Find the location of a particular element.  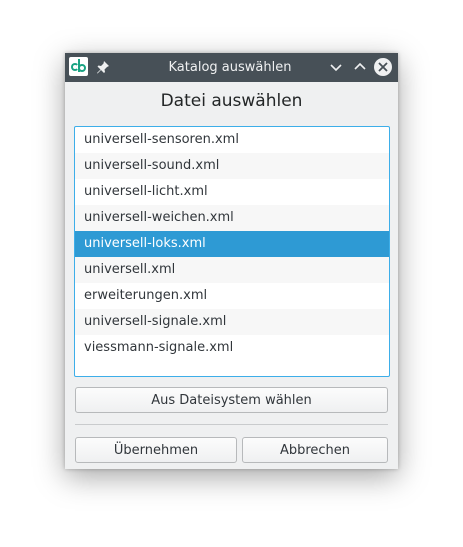

list-item: universell.xml is located at coordinates (232, 270).